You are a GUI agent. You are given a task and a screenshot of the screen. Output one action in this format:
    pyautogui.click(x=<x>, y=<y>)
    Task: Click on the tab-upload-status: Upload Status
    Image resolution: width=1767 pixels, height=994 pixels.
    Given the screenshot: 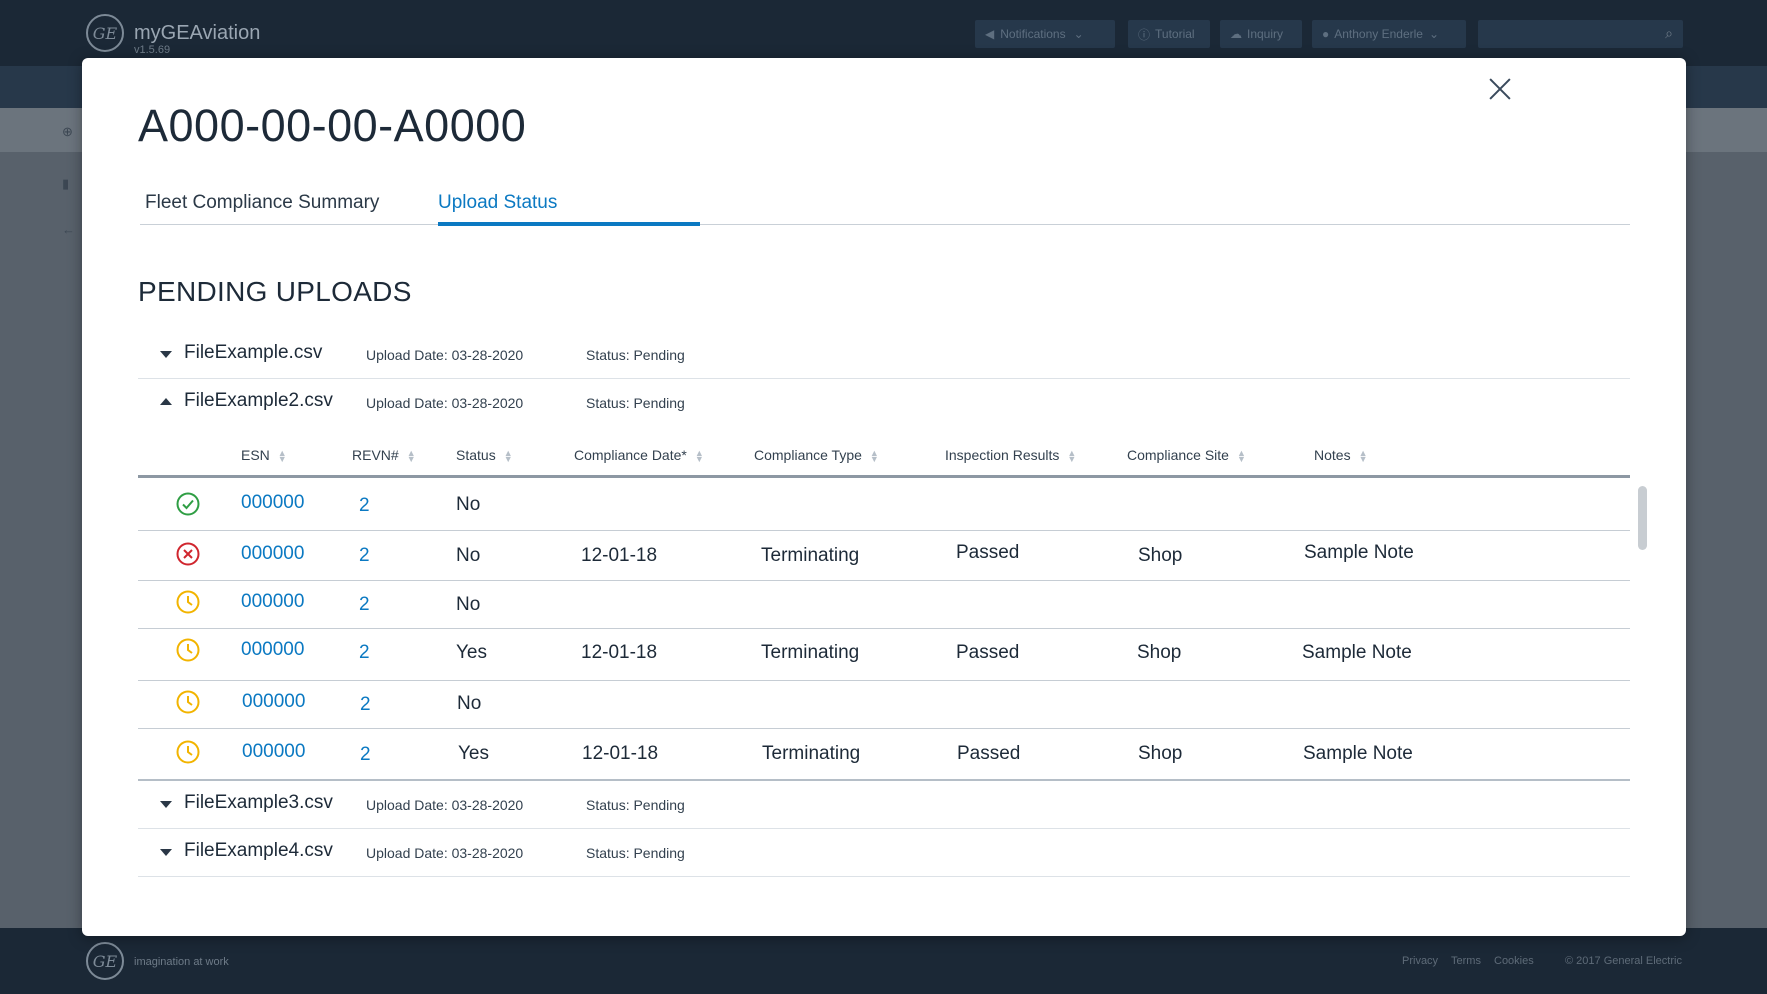 What is the action you would take?
    pyautogui.click(x=497, y=203)
    